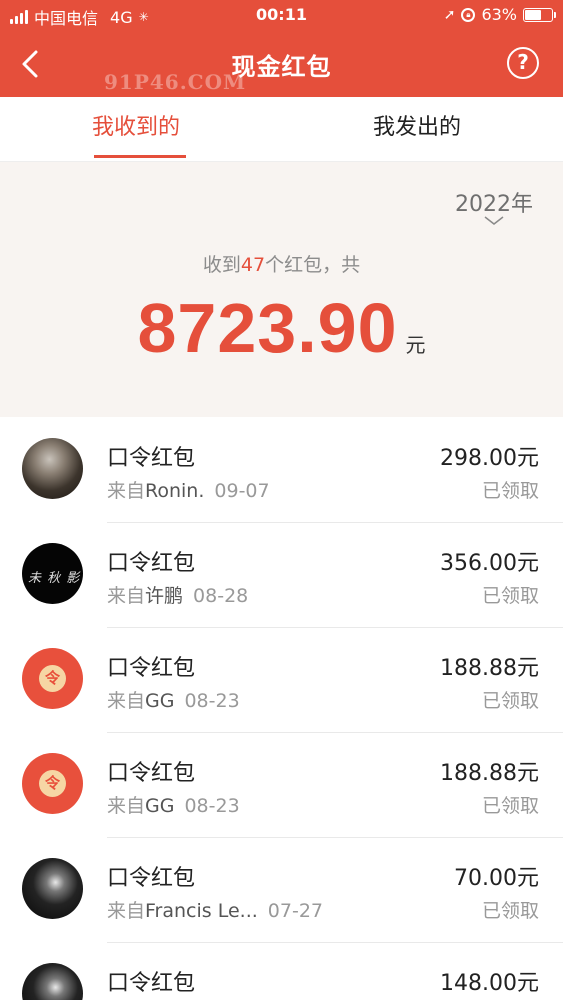  I want to click on item-amount: 356.00元, so click(489, 563).